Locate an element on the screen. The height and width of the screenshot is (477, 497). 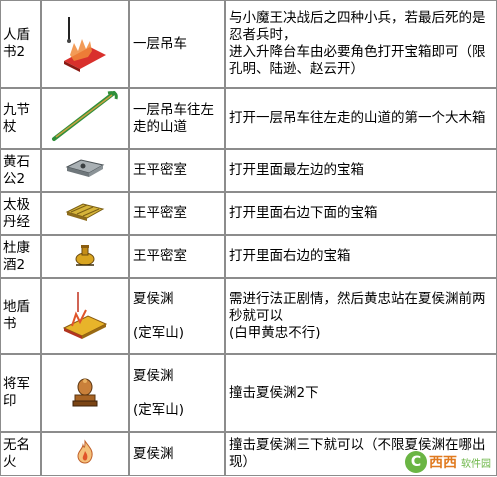
green-staff-icon is located at coordinates (85, 116).